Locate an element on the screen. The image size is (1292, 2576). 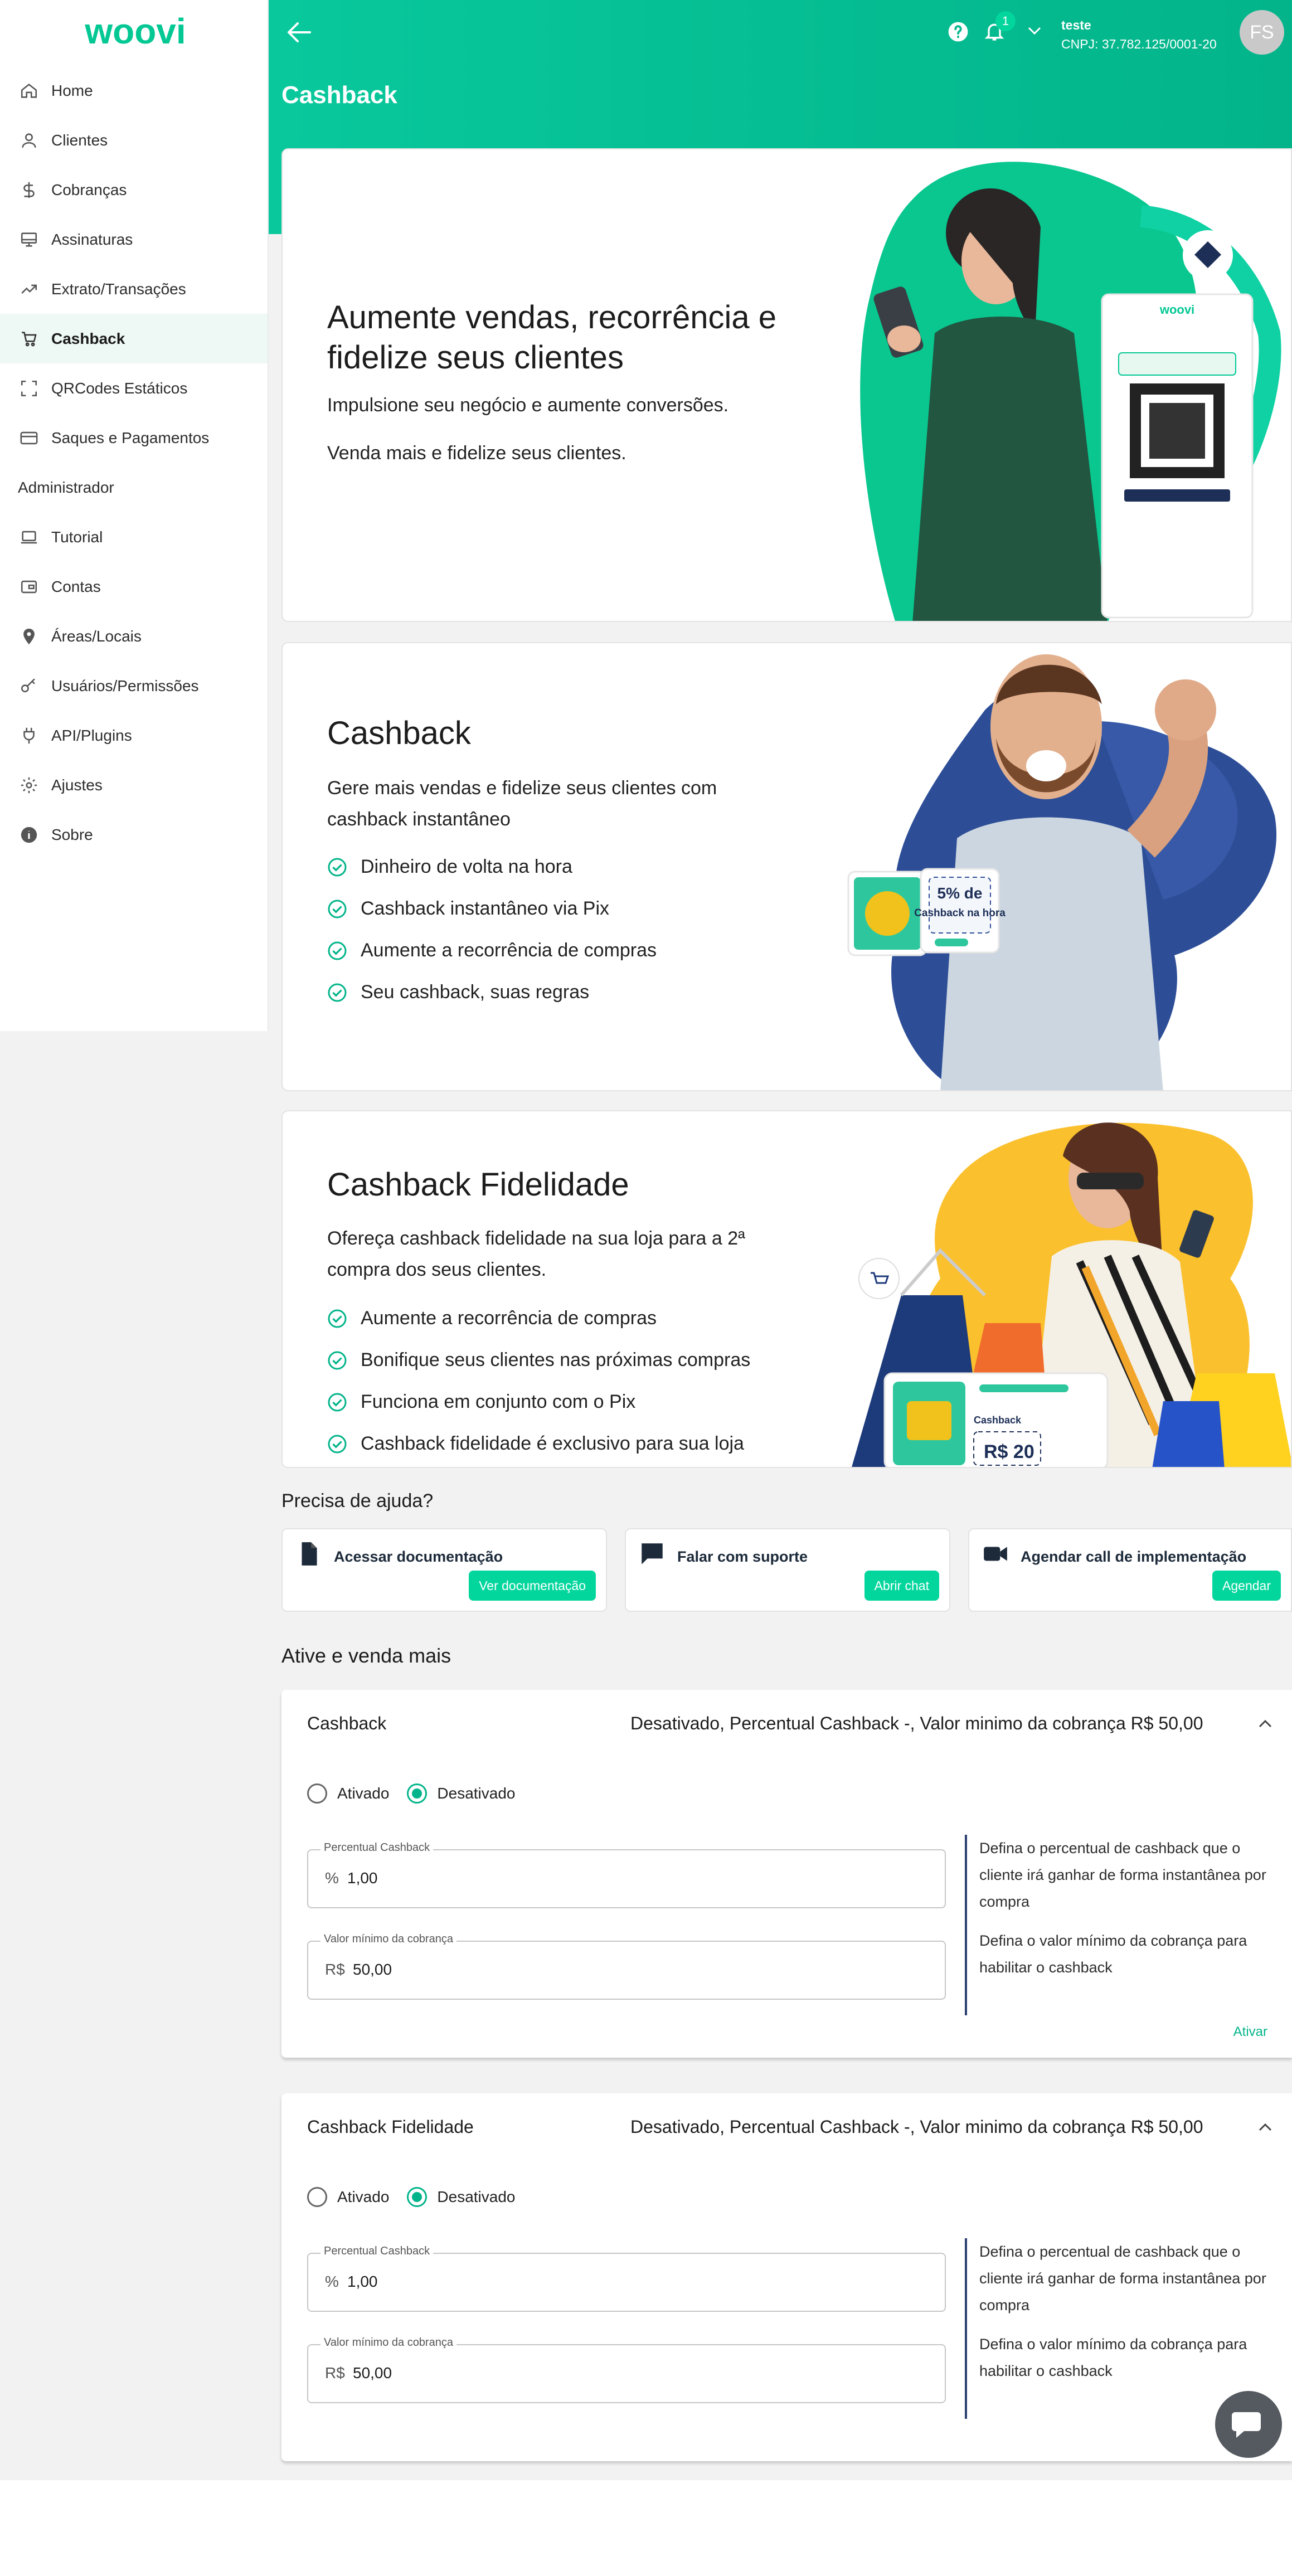
sidebar-item-contas: Contas is located at coordinates (134, 586).